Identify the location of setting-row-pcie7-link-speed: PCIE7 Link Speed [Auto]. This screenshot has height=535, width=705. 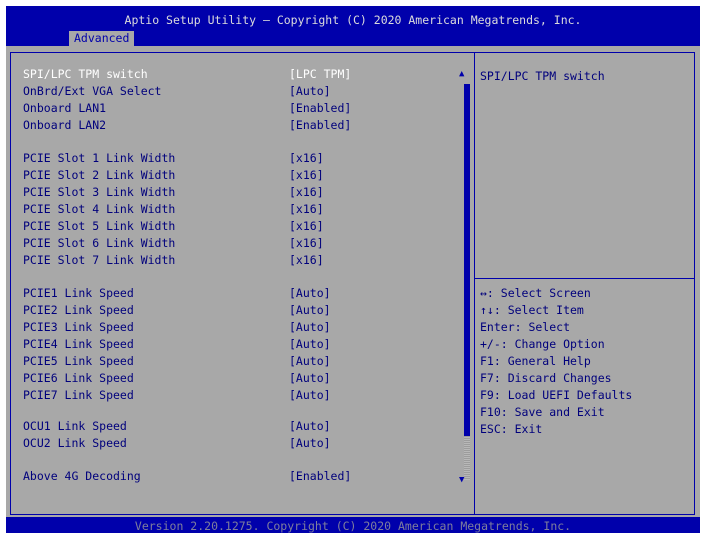
(243, 395).